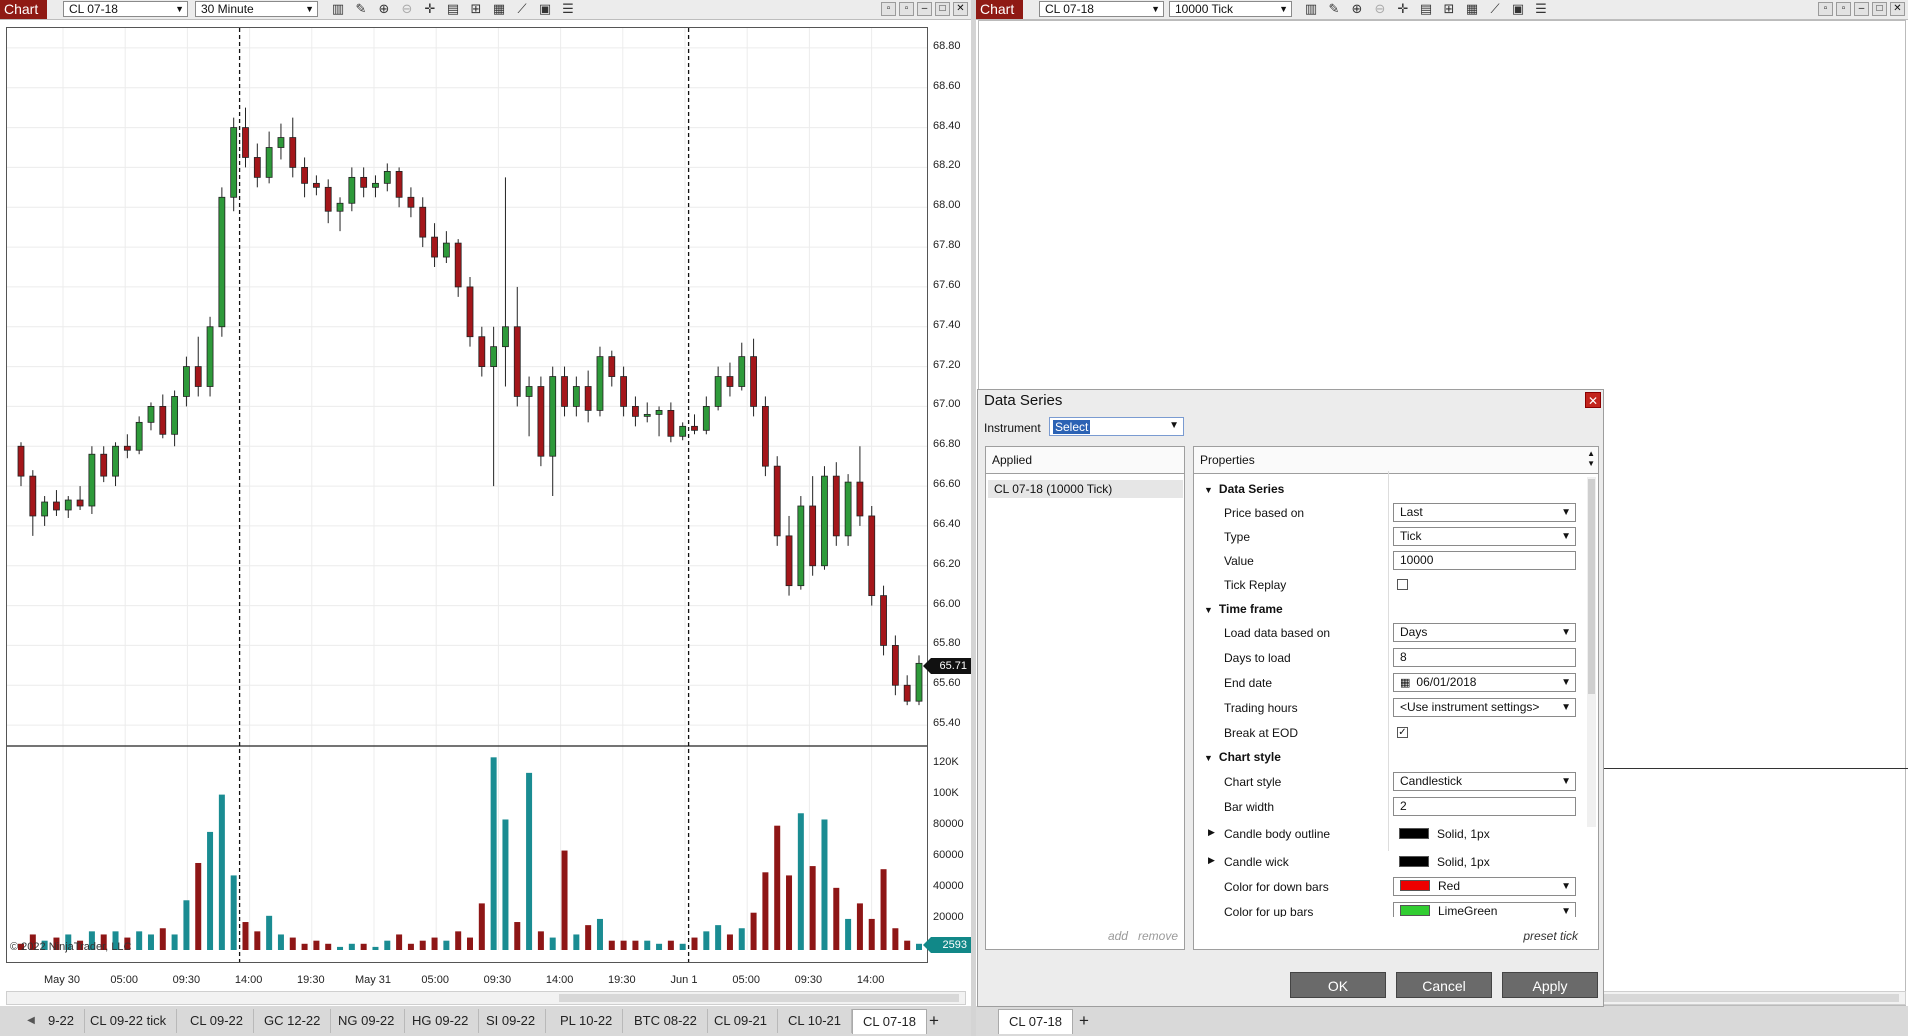  I want to click on apply-button: Apply, so click(1550, 985).